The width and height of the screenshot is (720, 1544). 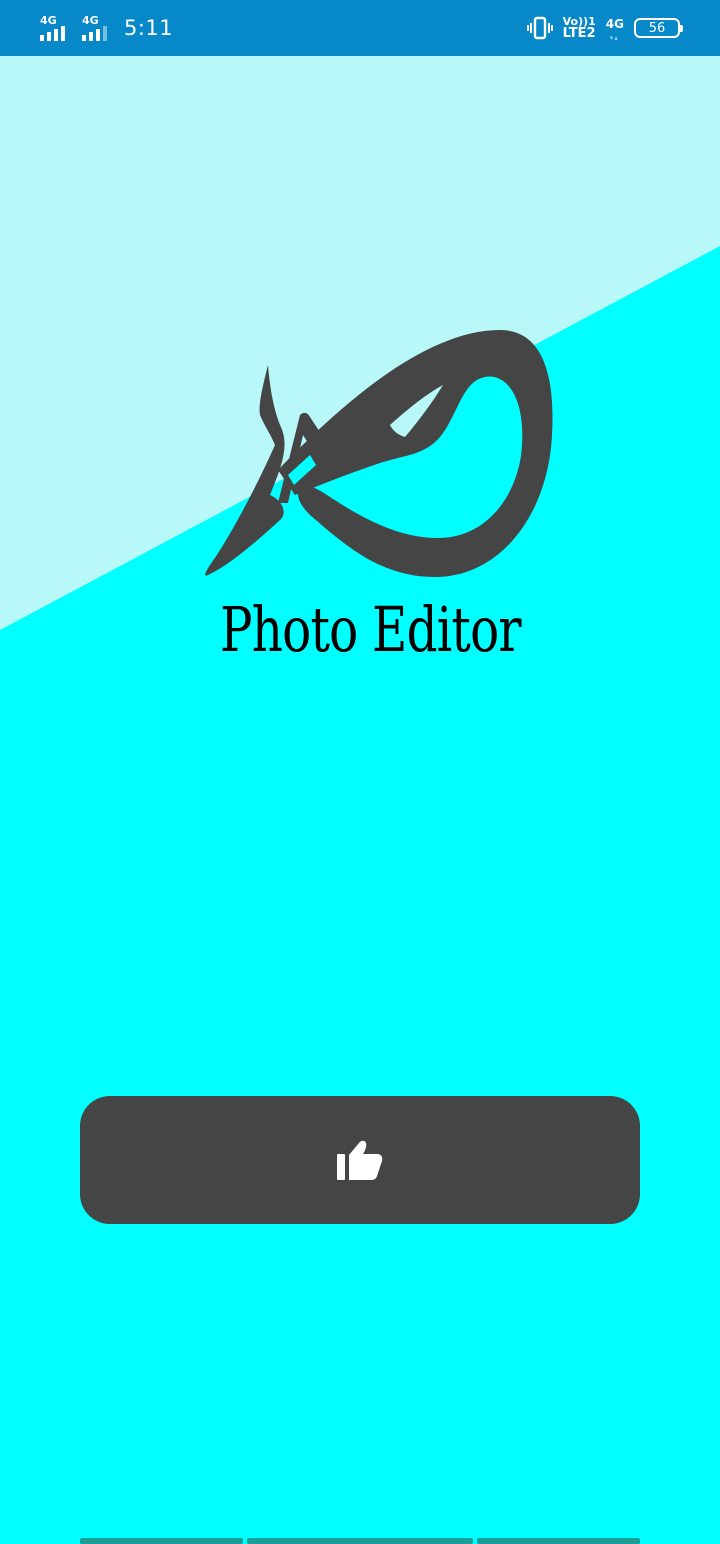 I want to click on battery-level: 56, so click(x=657, y=28).